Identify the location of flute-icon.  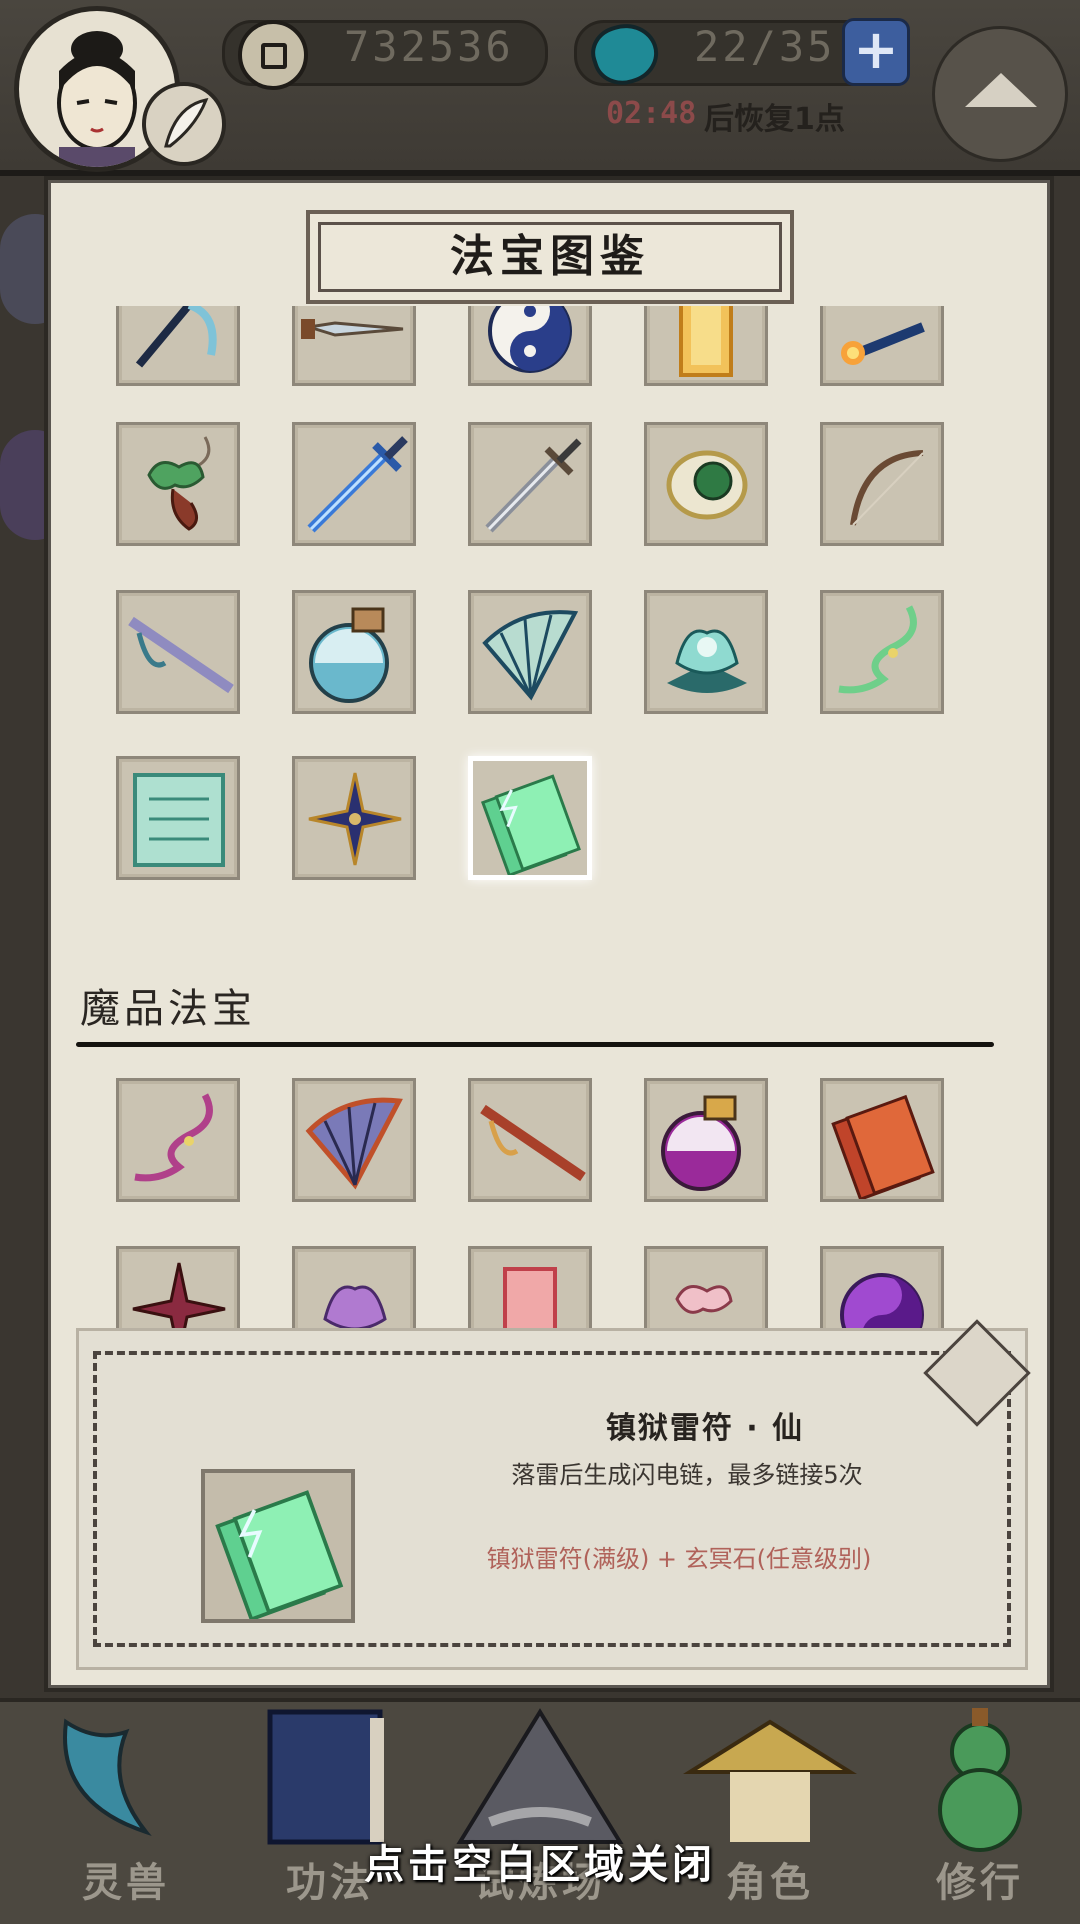
(181, 655).